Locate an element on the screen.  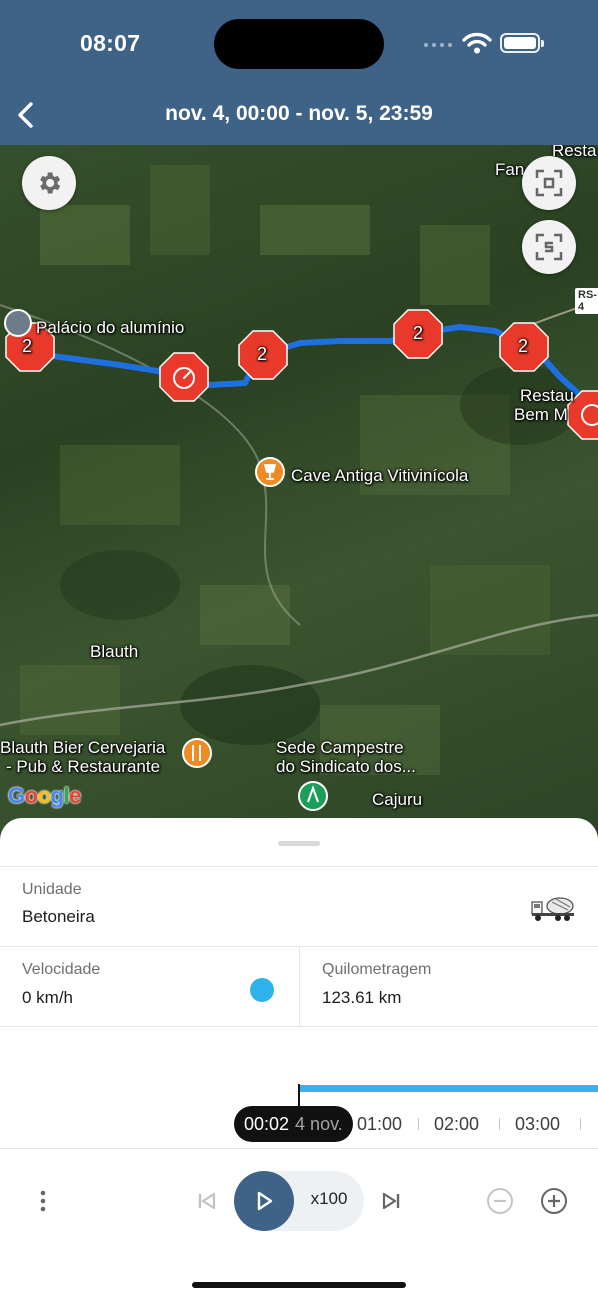
map-label-palacio: Palácio do alumínio is located at coordinates (110, 327).